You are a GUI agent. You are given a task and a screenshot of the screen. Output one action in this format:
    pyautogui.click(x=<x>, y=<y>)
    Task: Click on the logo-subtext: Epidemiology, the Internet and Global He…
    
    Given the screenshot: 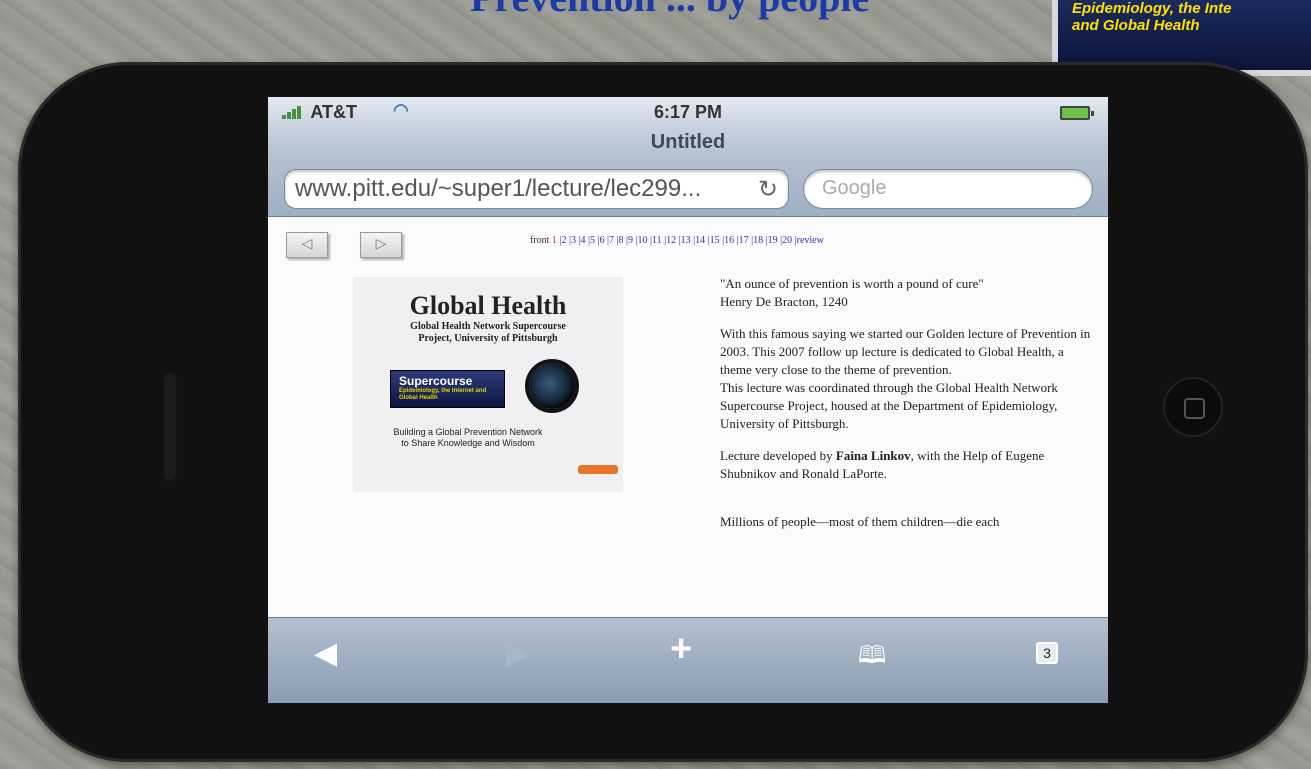 What is the action you would take?
    pyautogui.click(x=443, y=394)
    